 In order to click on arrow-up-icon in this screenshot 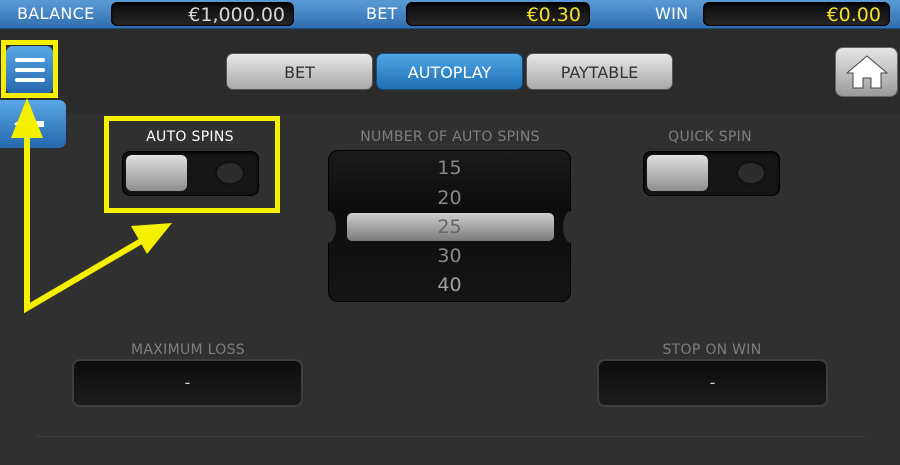, I will do `click(27, 118)`.